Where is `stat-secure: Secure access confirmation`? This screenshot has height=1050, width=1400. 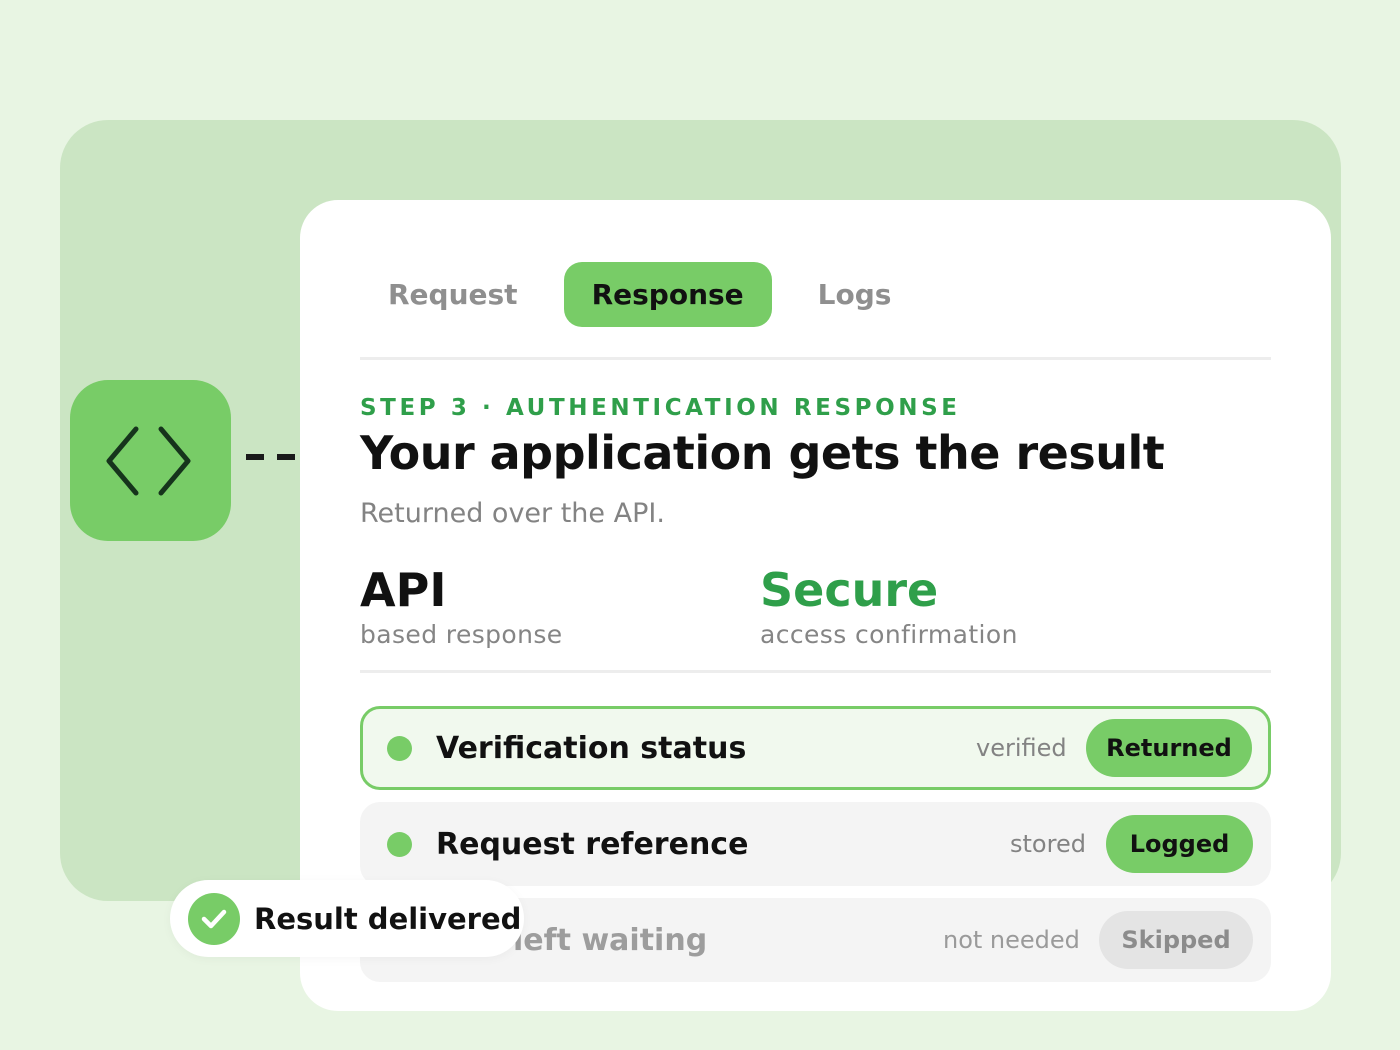
stat-secure: Secure access confirmation is located at coordinates (889, 605).